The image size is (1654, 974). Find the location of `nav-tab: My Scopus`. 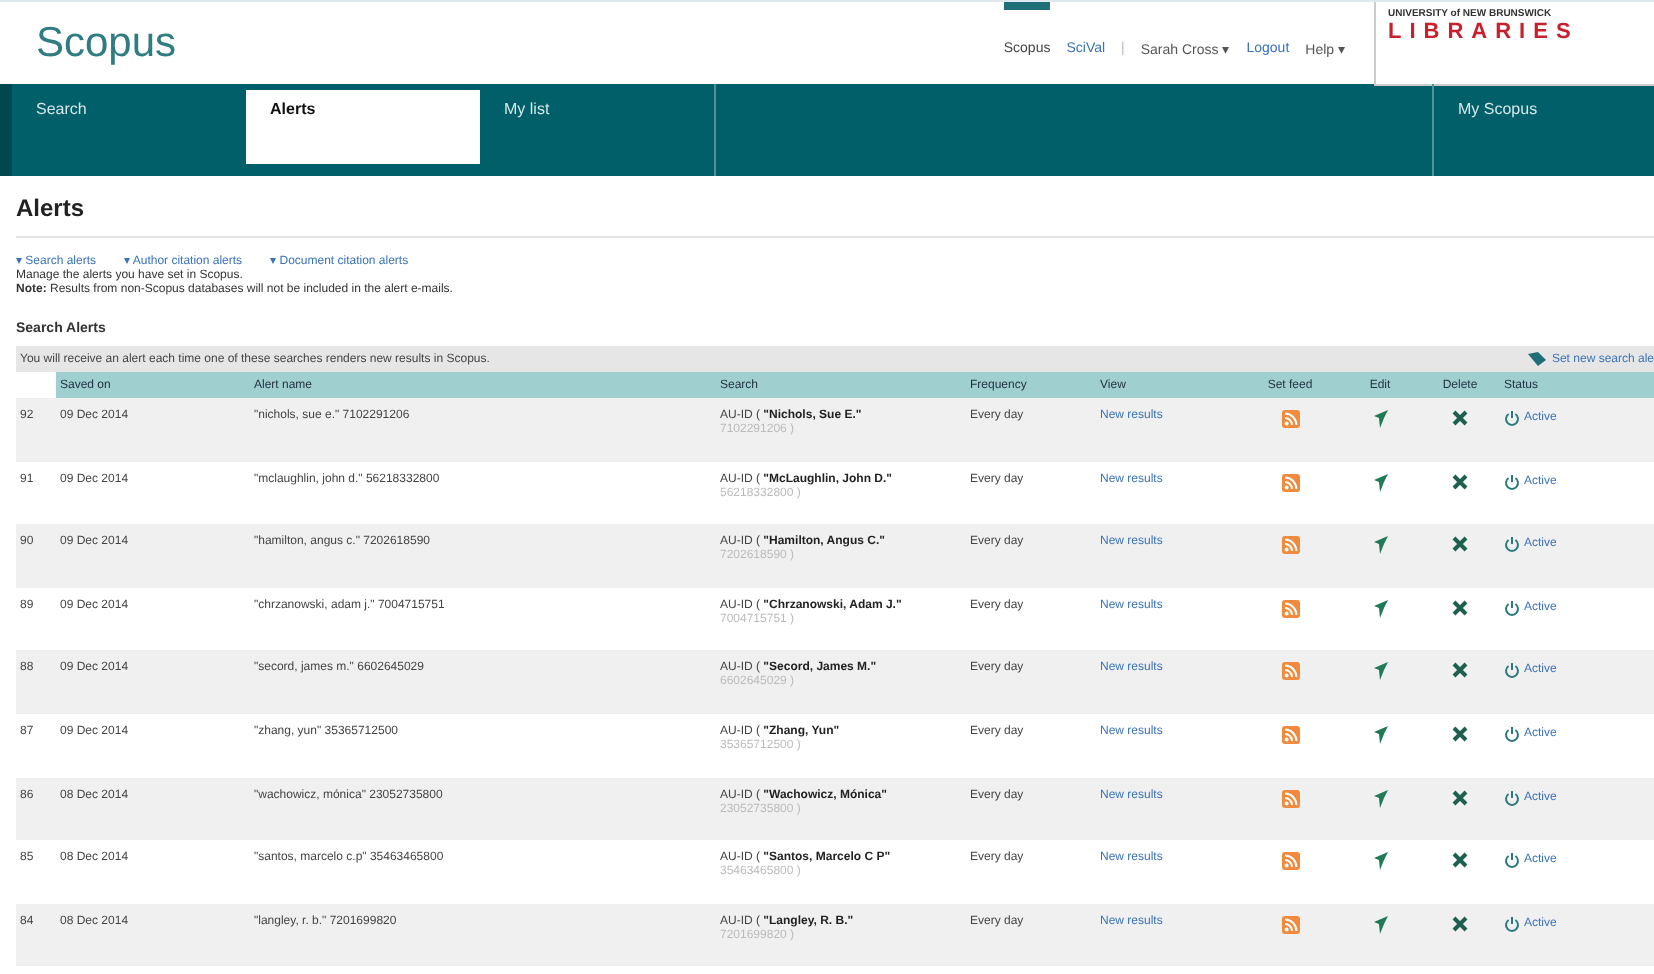

nav-tab: My Scopus is located at coordinates (1544, 130).